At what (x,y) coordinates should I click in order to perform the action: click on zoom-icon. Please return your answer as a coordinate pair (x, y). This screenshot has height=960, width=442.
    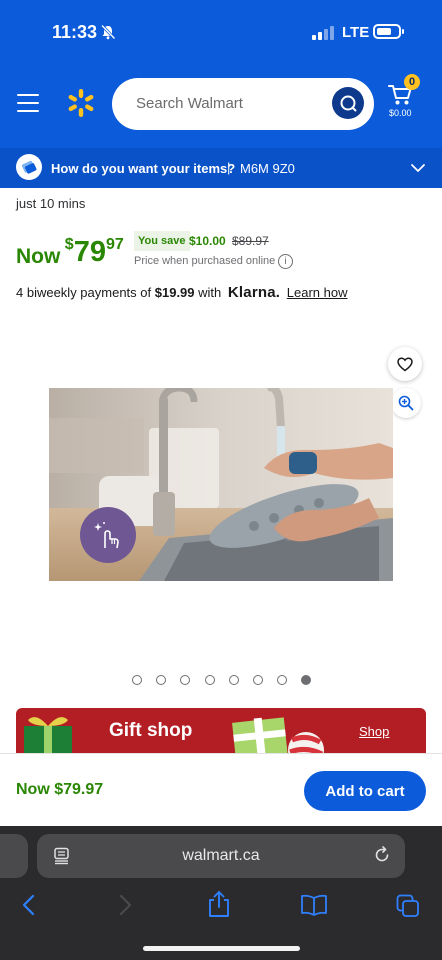
    Looking at the image, I should click on (406, 403).